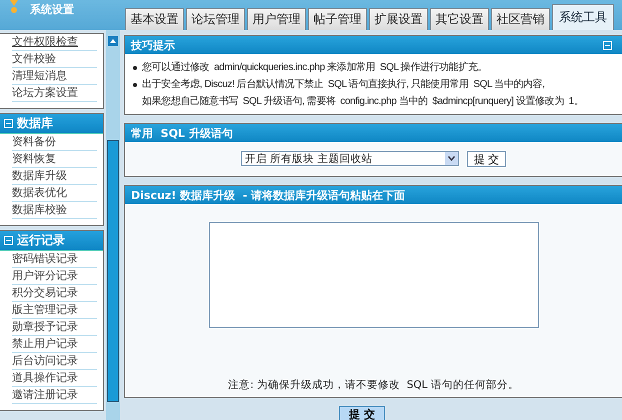 Image resolution: width=622 pixels, height=420 pixels. I want to click on sidebar-item: 后台访问记录, so click(54, 361).